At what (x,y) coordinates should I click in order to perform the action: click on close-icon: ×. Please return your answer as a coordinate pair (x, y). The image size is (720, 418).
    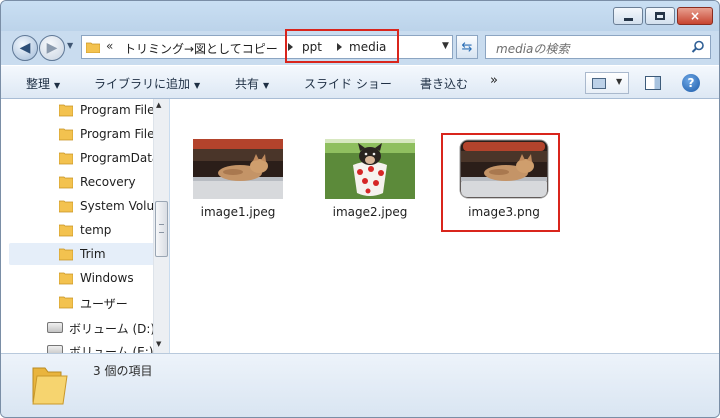
    Looking at the image, I should click on (695, 16).